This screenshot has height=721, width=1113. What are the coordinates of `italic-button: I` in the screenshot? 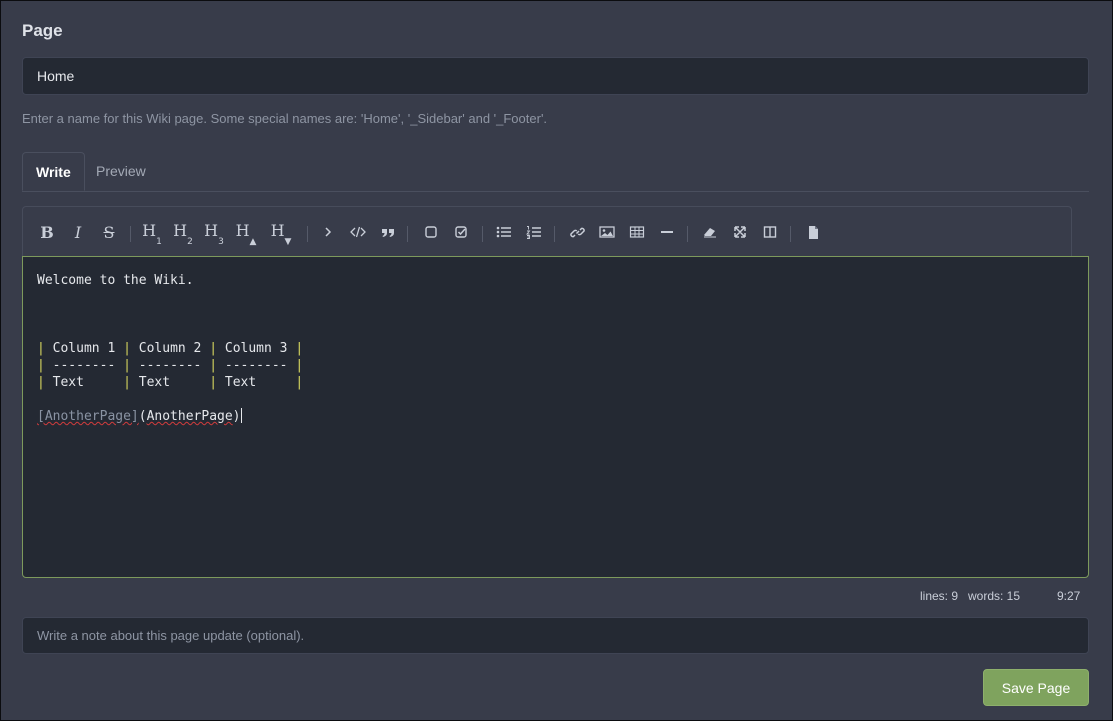 It's located at (78, 232).